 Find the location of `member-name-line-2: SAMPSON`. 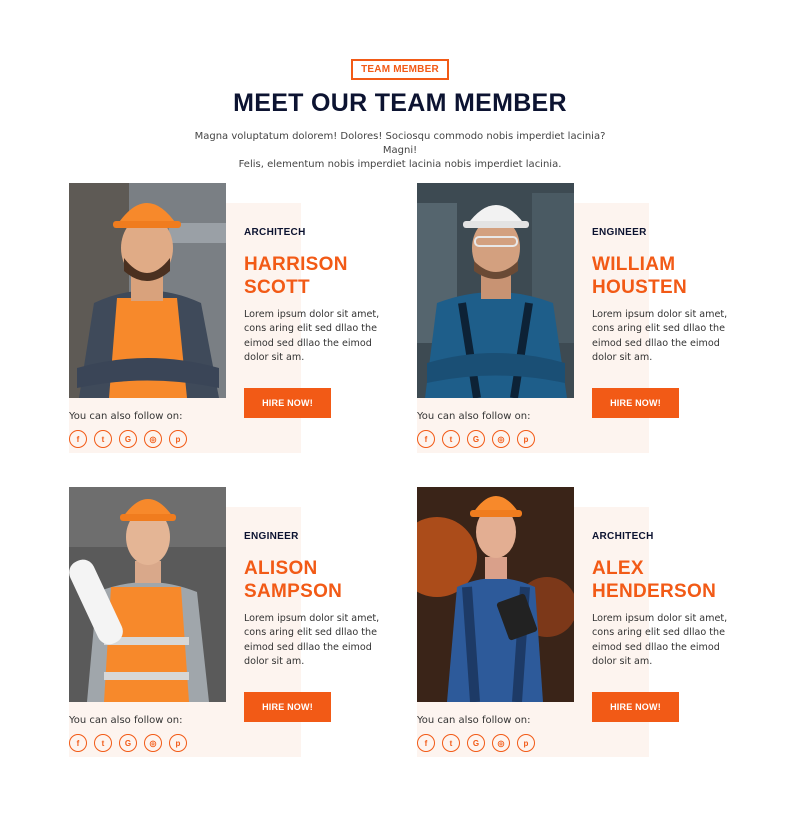

member-name-line-2: SAMPSON is located at coordinates (293, 591).